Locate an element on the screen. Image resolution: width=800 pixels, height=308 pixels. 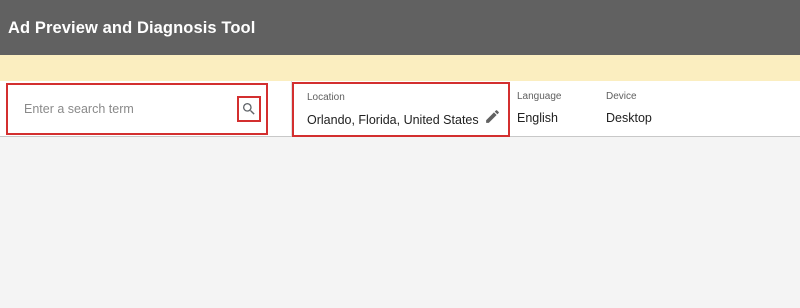
device-value: Desktop is located at coordinates (629, 118).